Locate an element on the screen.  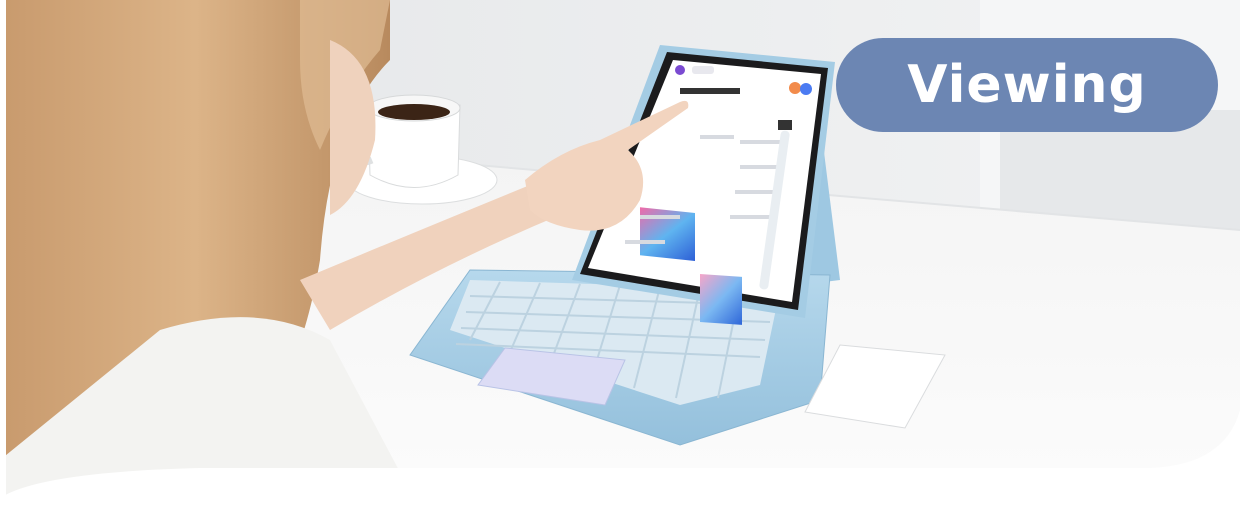
viewing-label: Viewing is located at coordinates (1027, 85).